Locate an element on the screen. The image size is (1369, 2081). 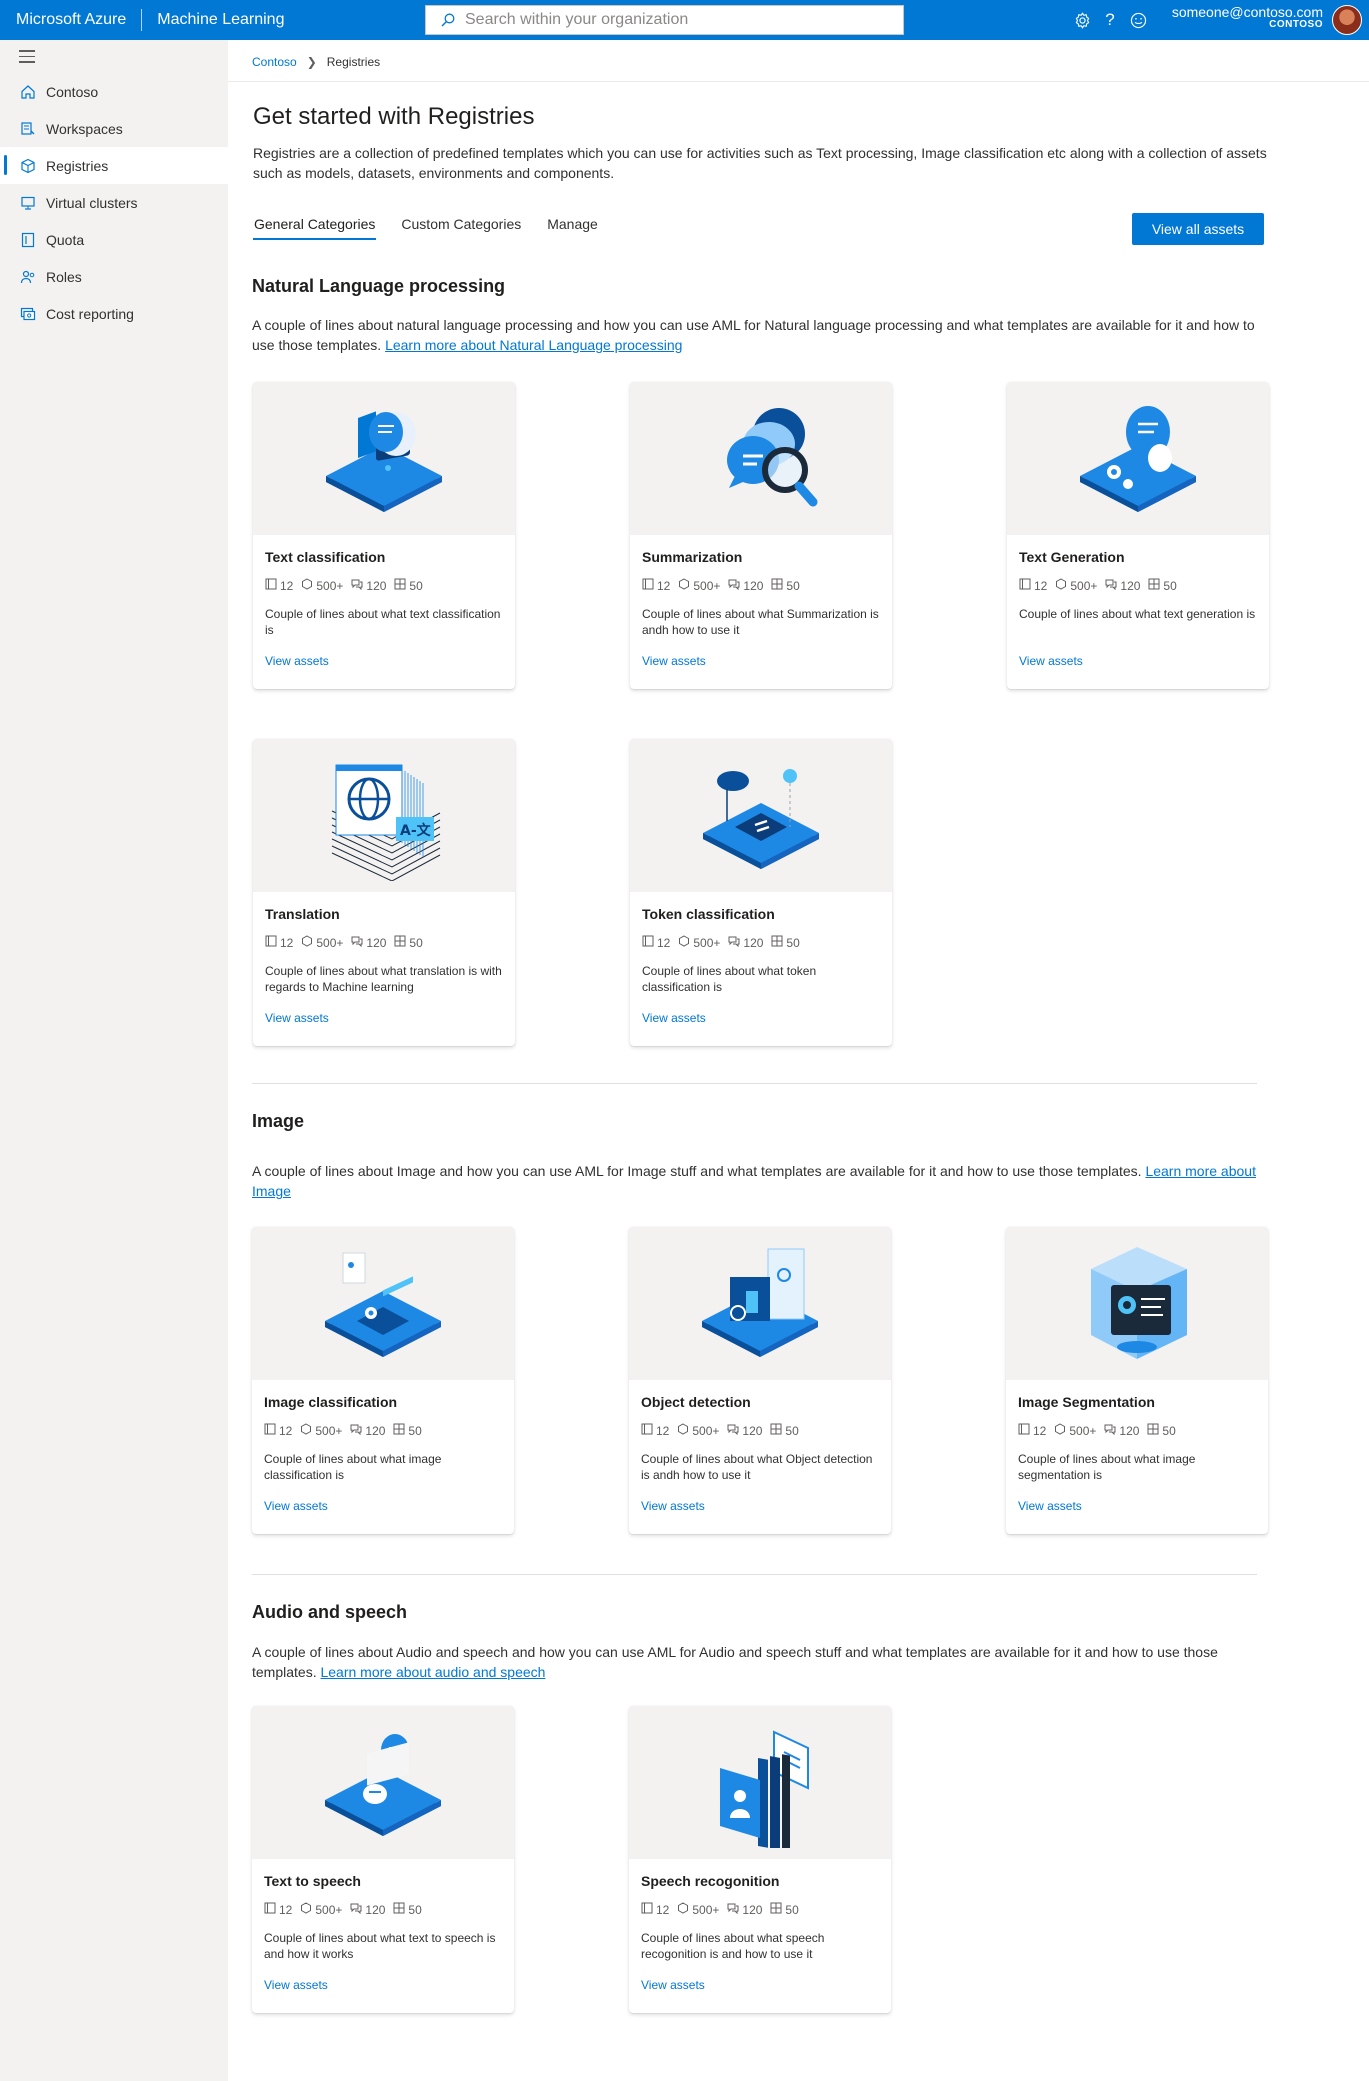
search-icon is located at coordinates (448, 20).